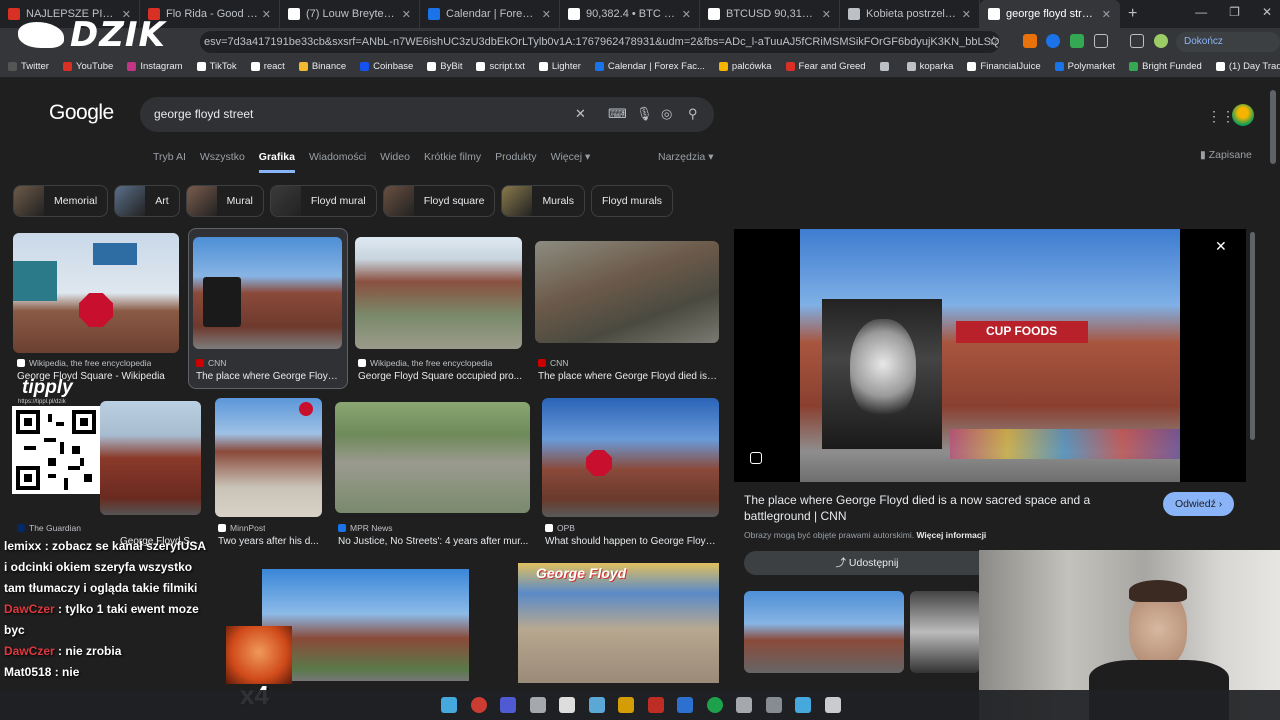 This screenshot has height=720, width=1280. I want to click on search-tab: Wiadomości, so click(337, 162).